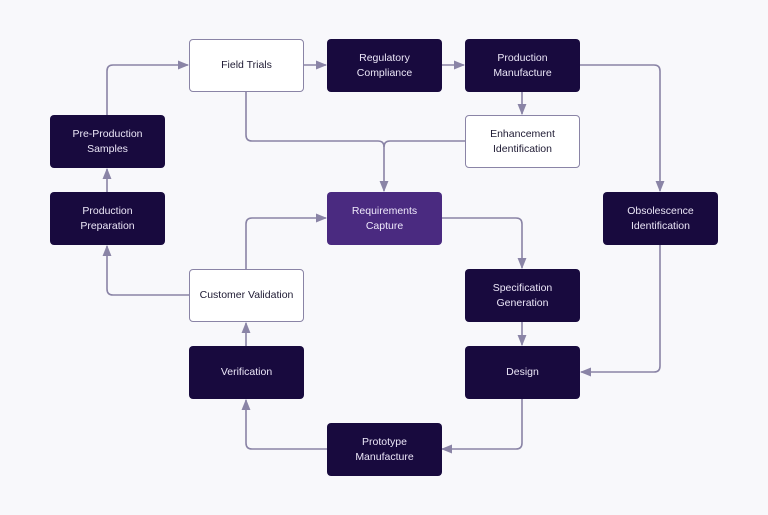 Image resolution: width=768 pixels, height=515 pixels. Describe the element at coordinates (317, 142) in the screenshot. I see `edge-field-trials-to-requirements` at that location.